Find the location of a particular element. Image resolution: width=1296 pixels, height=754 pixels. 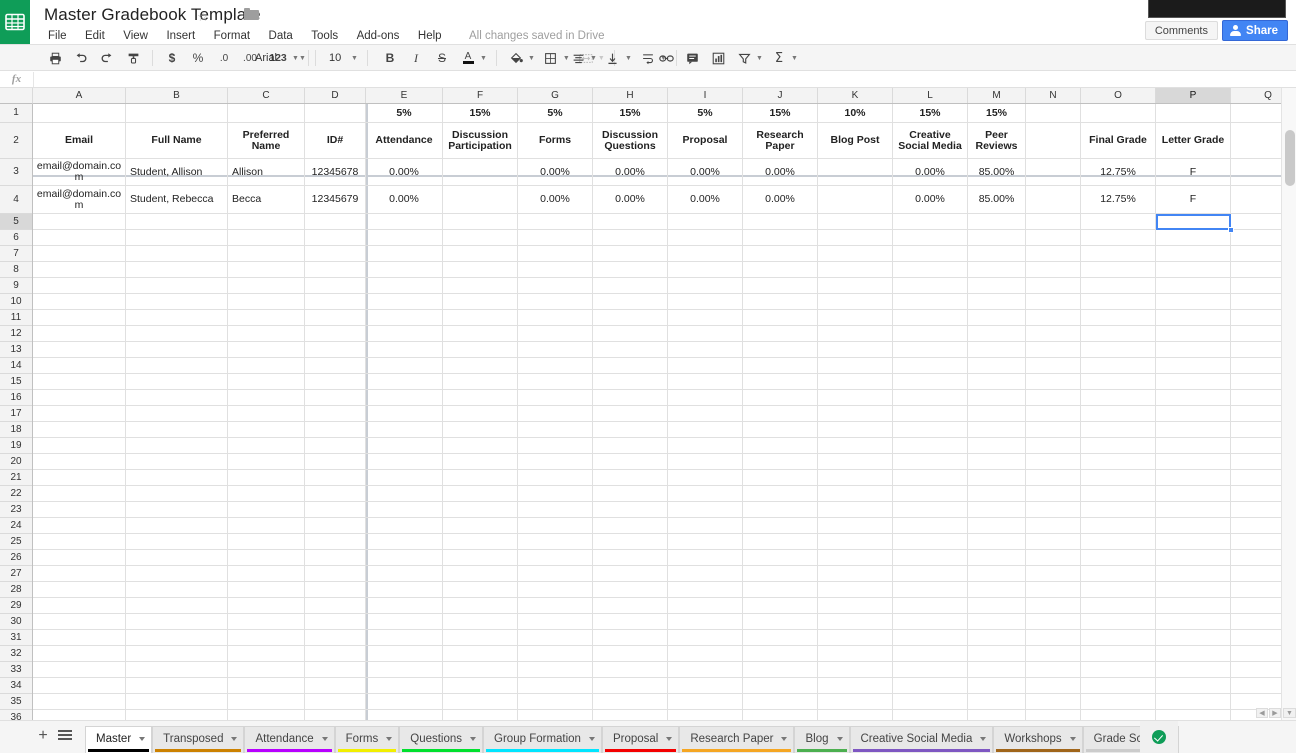

cell-A19 is located at coordinates (79, 446).